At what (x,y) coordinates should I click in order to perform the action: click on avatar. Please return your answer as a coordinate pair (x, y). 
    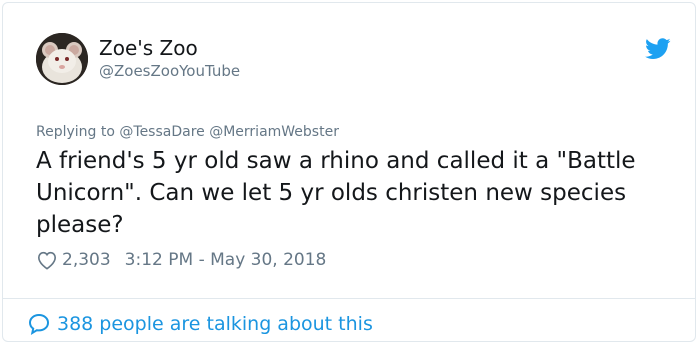
    Looking at the image, I should click on (62, 59).